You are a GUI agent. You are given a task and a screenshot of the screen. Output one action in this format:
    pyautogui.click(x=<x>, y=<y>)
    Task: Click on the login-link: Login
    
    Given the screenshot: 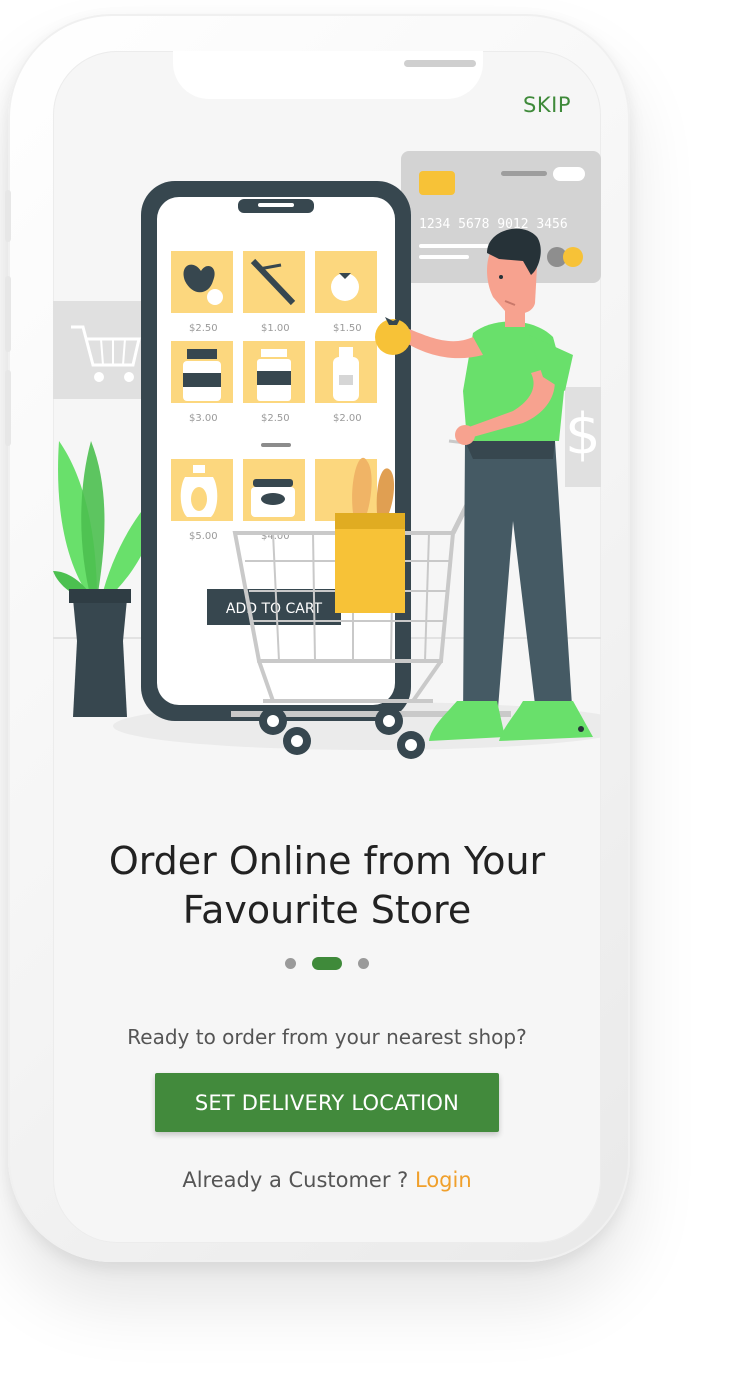 What is the action you would take?
    pyautogui.click(x=443, y=1180)
    